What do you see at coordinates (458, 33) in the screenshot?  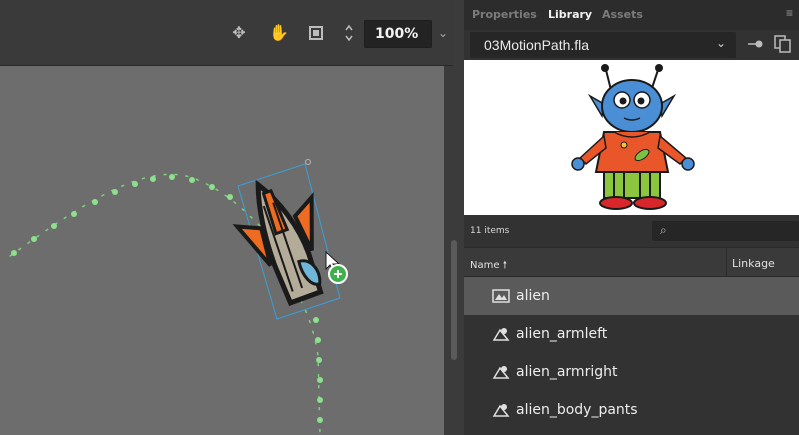 I see `panel-divider` at bounding box center [458, 33].